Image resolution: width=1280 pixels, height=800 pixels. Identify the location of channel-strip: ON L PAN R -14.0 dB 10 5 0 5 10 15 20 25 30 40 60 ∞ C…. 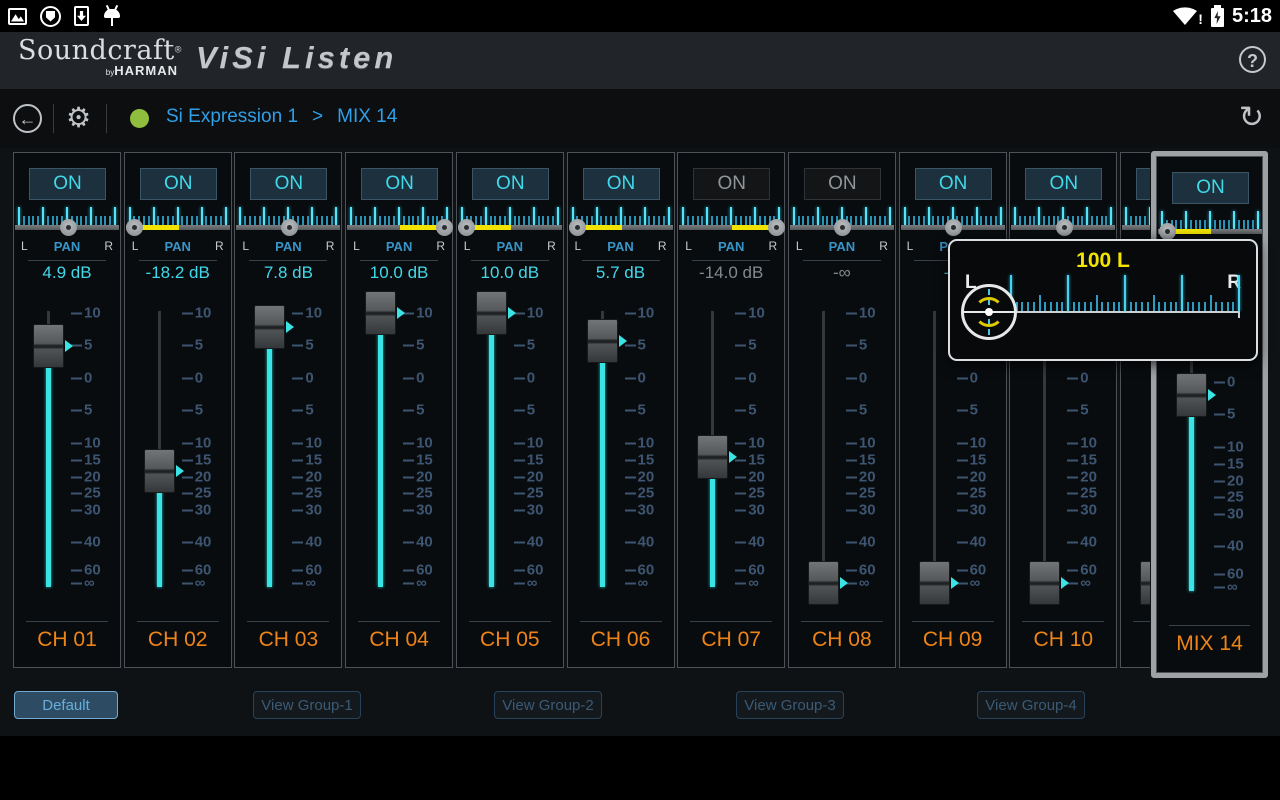
(731, 410).